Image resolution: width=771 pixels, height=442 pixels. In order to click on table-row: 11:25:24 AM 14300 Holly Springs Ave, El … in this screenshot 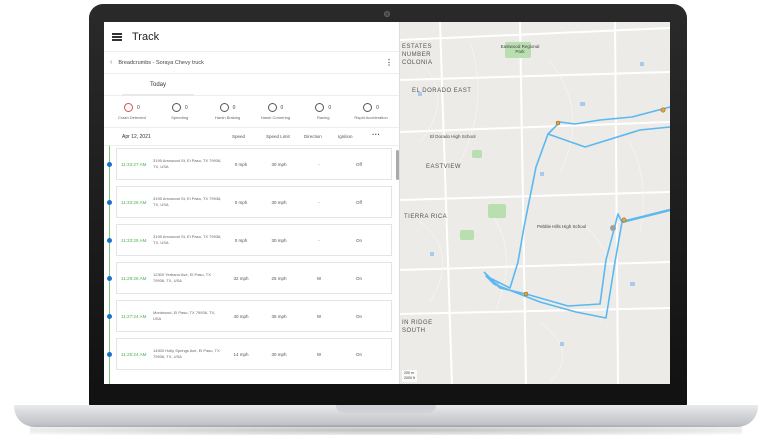, I will do `click(249, 354)`.